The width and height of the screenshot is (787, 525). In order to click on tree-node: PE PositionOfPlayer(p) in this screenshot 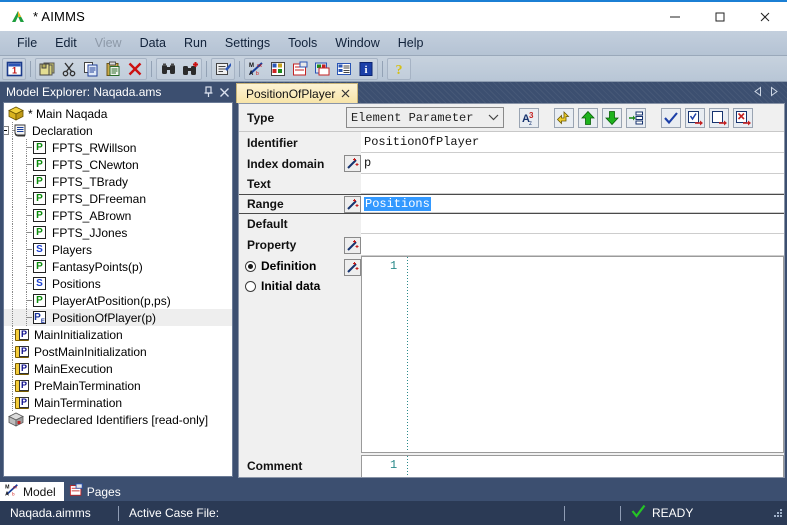, I will do `click(118, 317)`.